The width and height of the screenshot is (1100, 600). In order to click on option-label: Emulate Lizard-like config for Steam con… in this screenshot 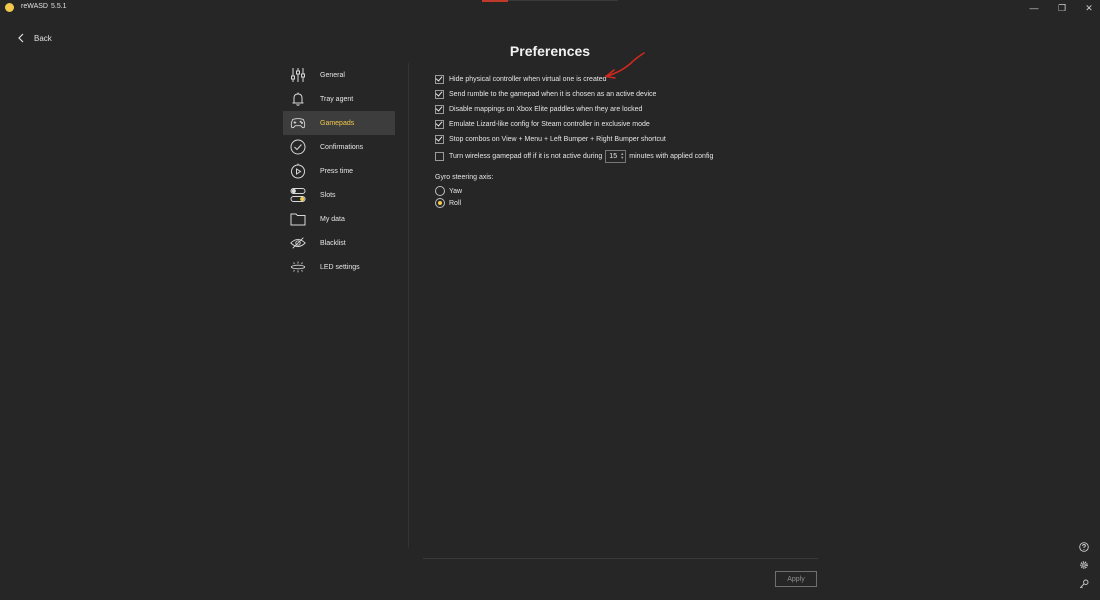, I will do `click(549, 124)`.